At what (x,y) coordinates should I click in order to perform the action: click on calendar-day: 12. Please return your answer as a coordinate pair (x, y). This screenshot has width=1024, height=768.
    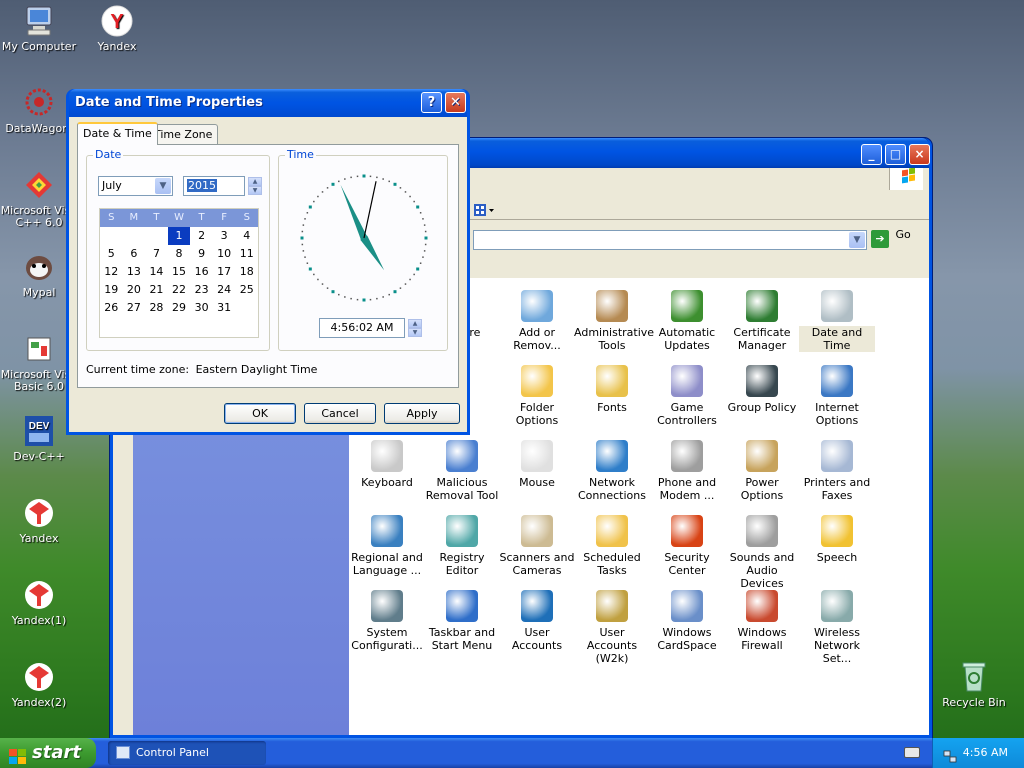
    Looking at the image, I should click on (111, 272).